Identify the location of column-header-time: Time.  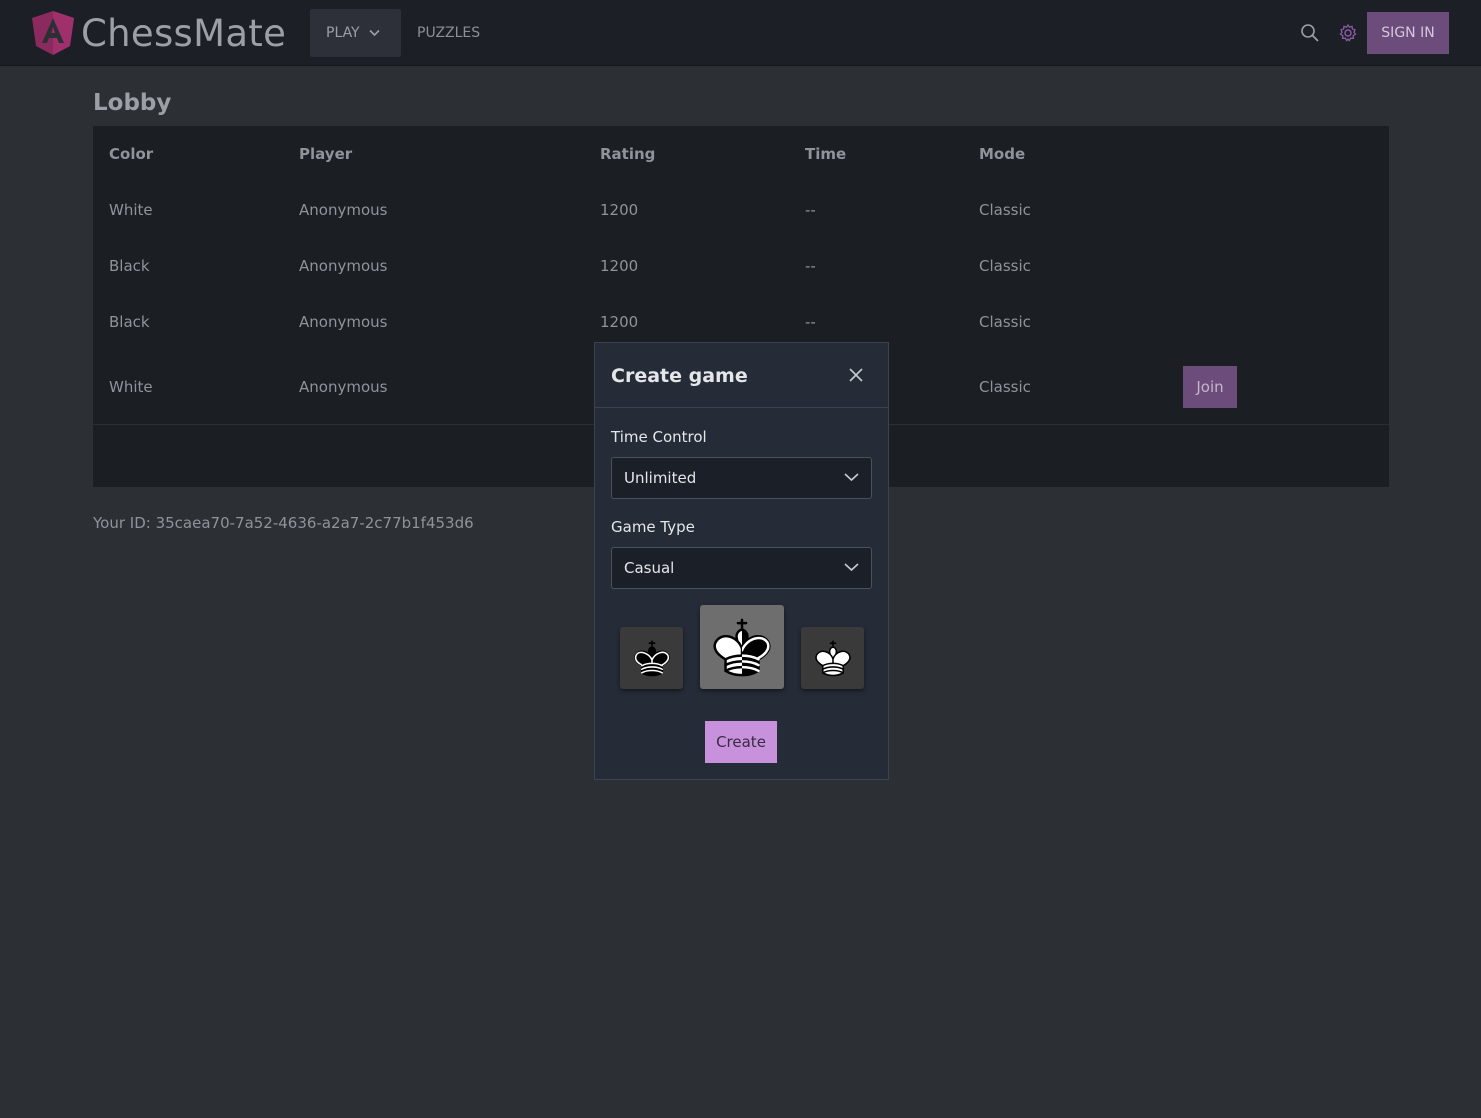
(826, 154).